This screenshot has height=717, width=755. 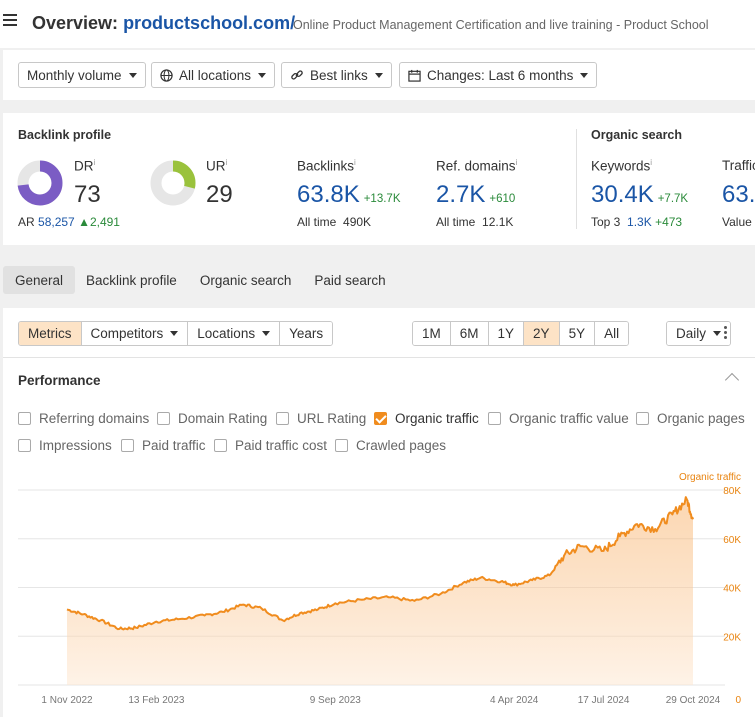 I want to click on dr-label-text: DR, so click(x=84, y=166).